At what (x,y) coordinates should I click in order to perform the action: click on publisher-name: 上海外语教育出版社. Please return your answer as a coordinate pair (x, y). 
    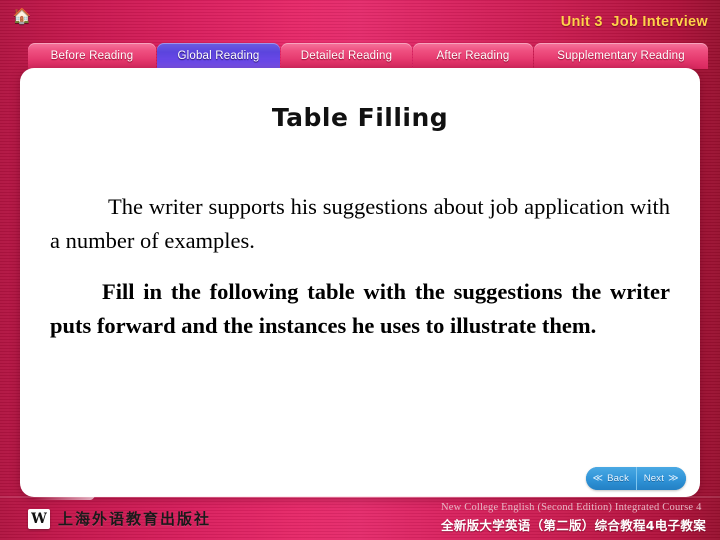
    Looking at the image, I should click on (135, 519).